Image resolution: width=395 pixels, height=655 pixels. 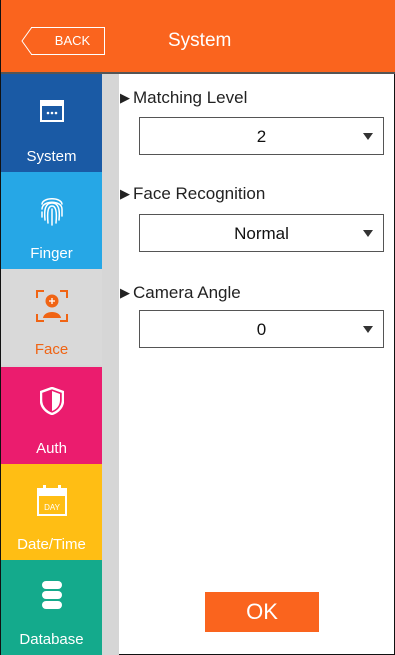 I want to click on sidebar-item-label: Auth, so click(x=51, y=448).